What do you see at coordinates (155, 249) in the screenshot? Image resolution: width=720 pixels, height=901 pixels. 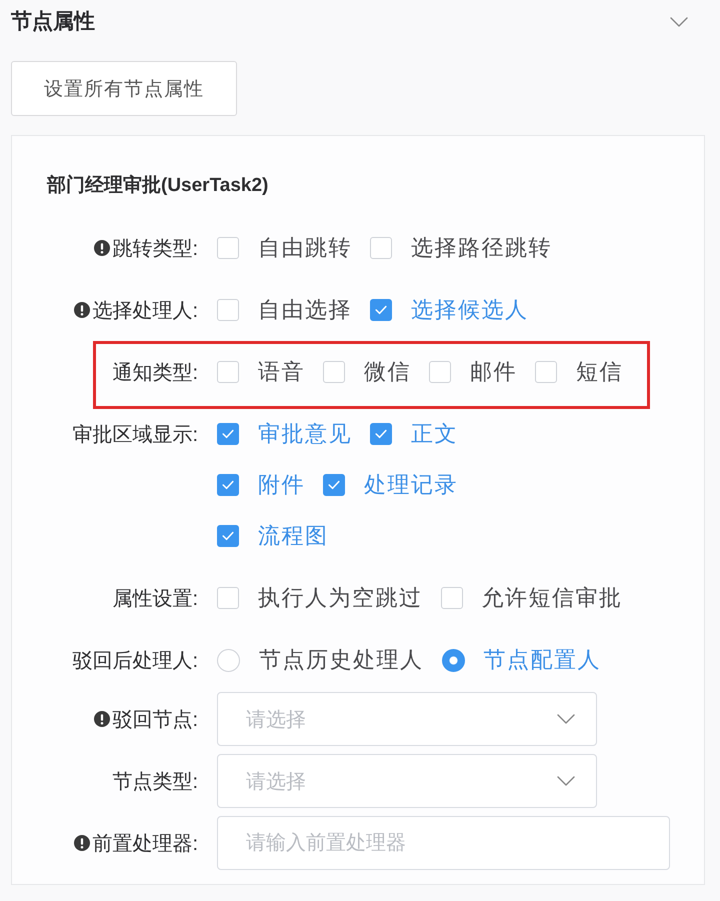 I see `field-label: 跳转类型:` at bounding box center [155, 249].